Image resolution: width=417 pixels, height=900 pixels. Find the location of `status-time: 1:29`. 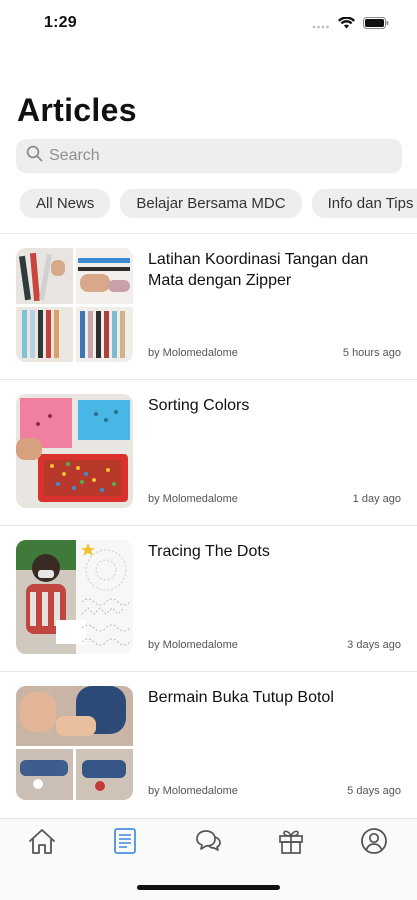

status-time: 1:29 is located at coordinates (60, 22).